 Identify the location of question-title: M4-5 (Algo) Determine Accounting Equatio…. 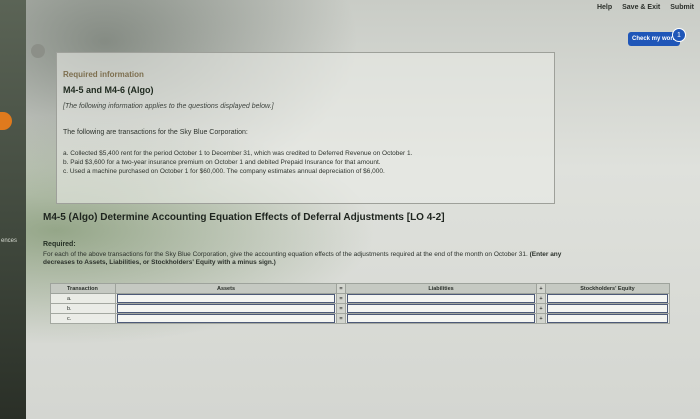
(244, 217).